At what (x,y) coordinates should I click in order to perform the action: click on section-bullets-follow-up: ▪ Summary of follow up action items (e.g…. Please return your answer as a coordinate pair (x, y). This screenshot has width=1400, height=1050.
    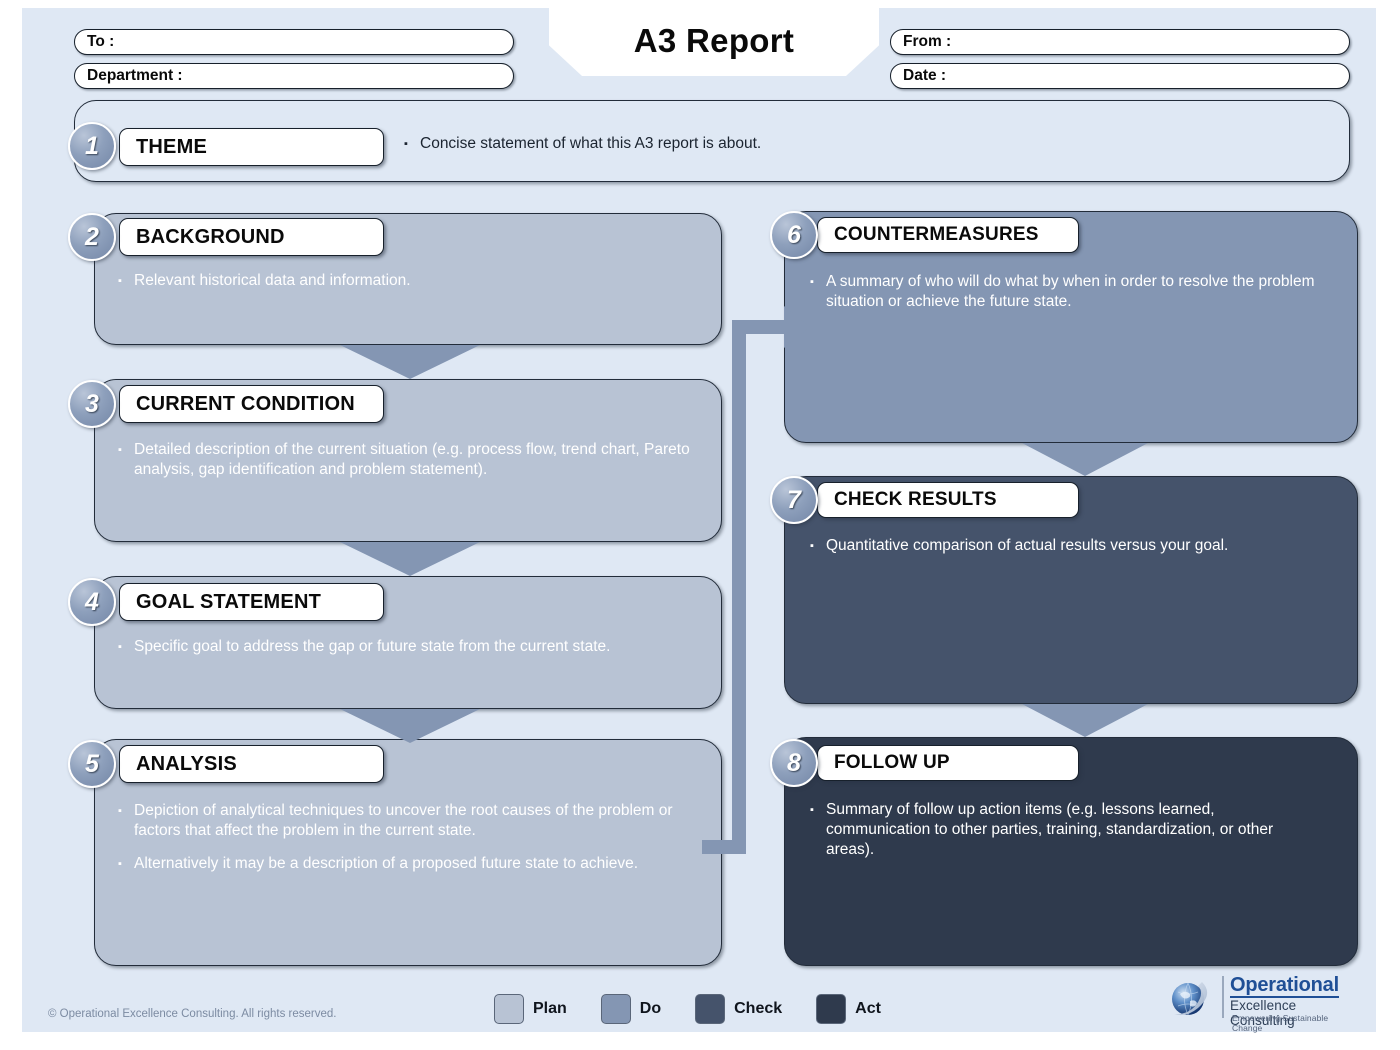
    Looking at the image, I should click on (1065, 836).